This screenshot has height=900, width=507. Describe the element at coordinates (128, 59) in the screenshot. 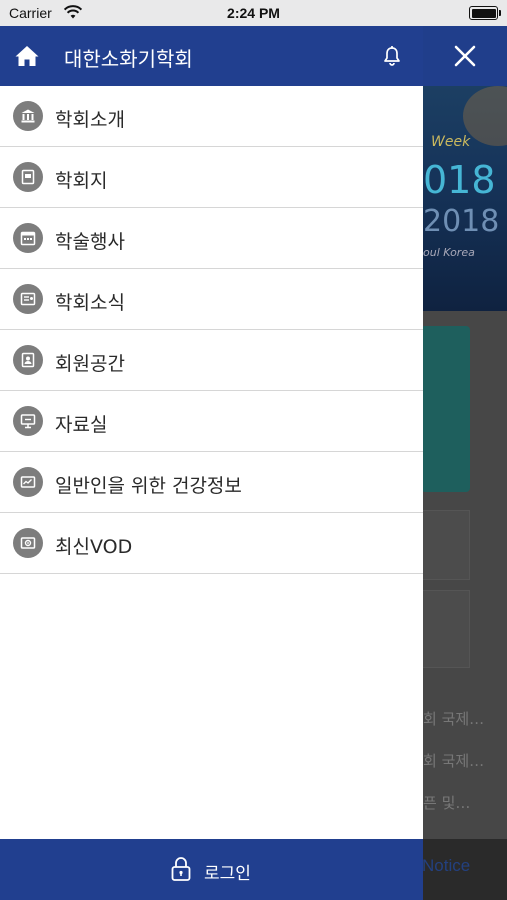

I see `drawer-title: 대한소화기학회` at that location.